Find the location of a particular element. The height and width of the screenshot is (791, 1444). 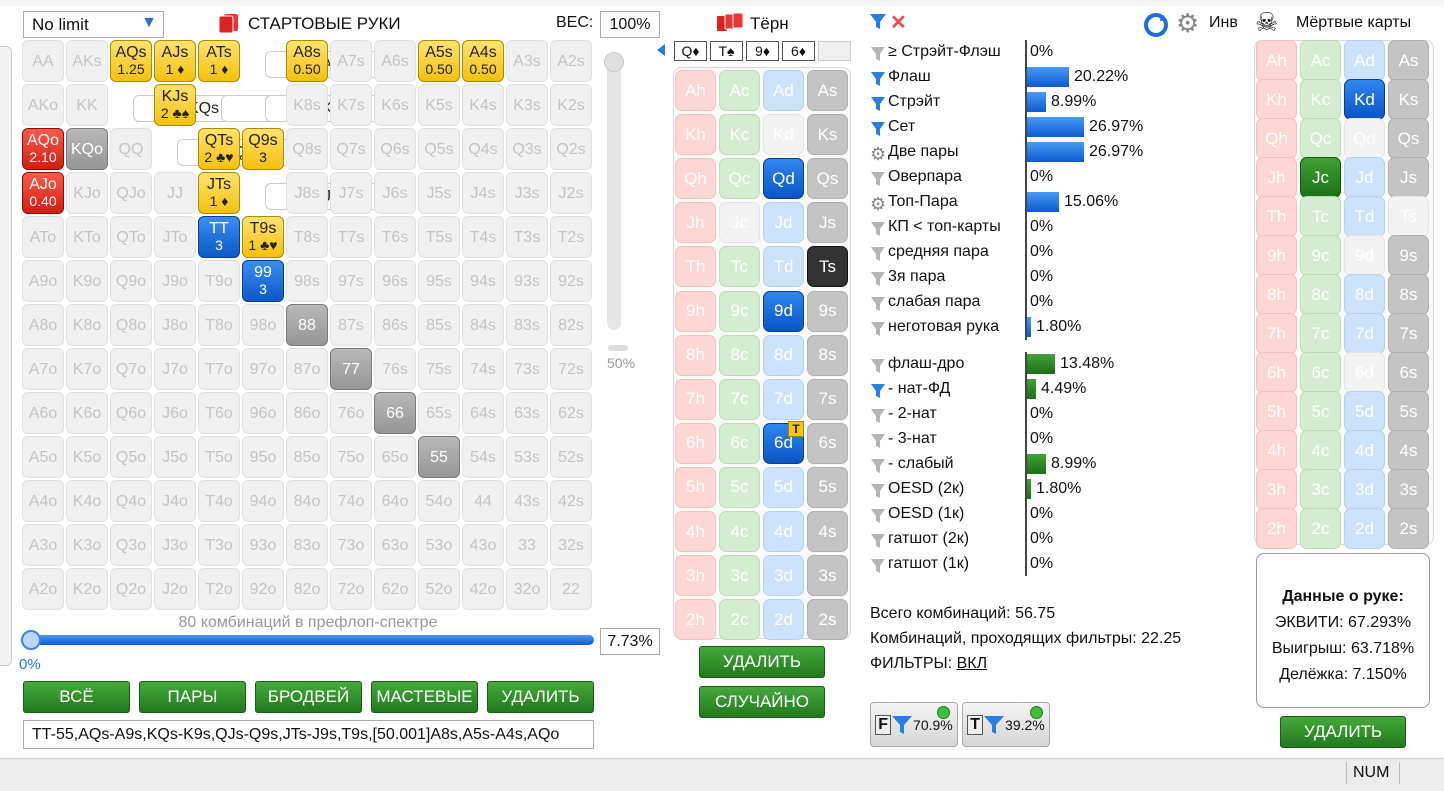

hand-cell: 72s is located at coordinates (571, 369).